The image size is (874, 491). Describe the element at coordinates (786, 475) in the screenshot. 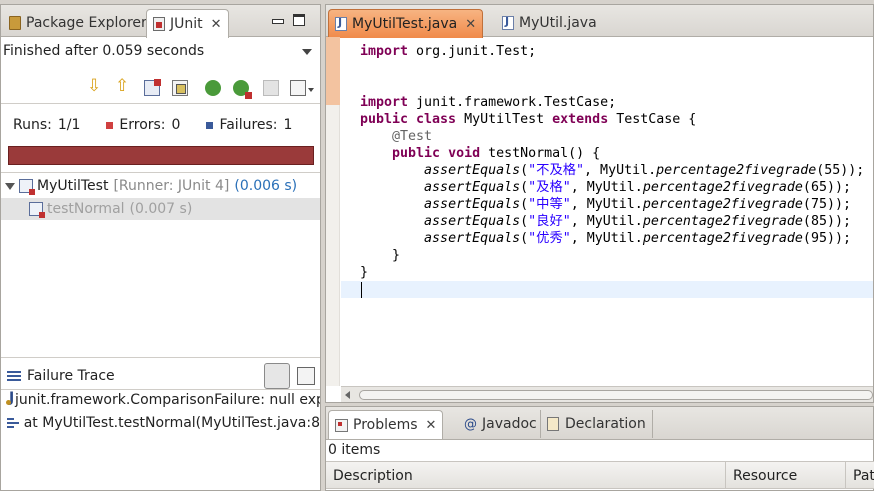

I see `column-resource: Resource` at that location.